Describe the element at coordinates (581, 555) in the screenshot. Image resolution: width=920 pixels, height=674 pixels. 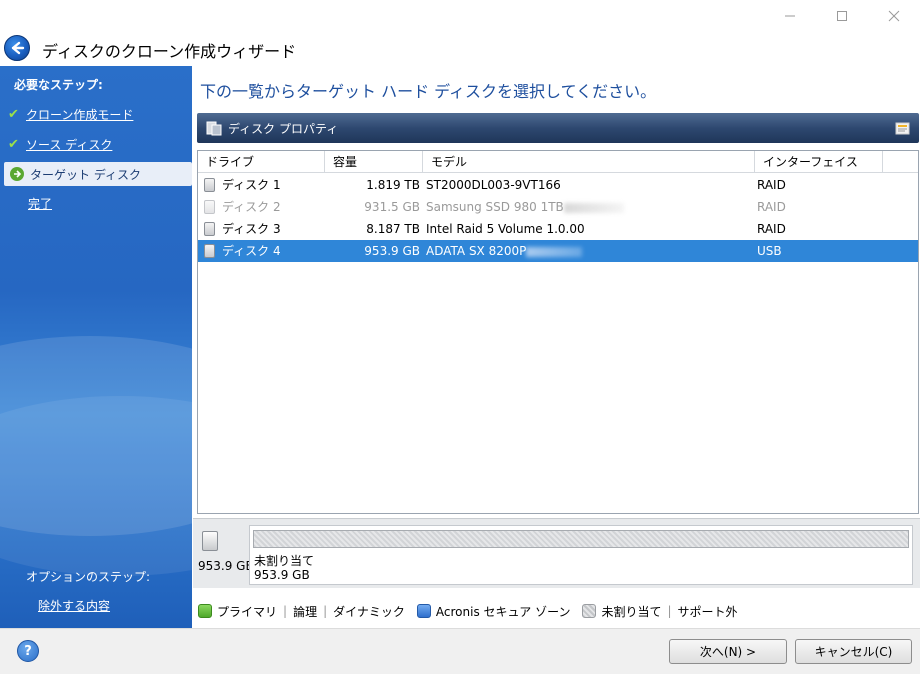
I see `partition-card: 未割り当て 953.9 GB` at that location.